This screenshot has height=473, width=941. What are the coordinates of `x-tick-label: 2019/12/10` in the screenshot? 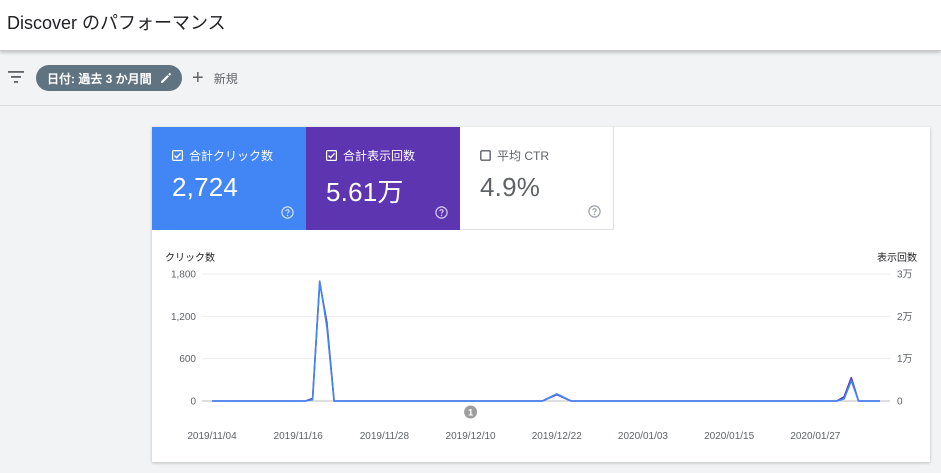 It's located at (471, 436).